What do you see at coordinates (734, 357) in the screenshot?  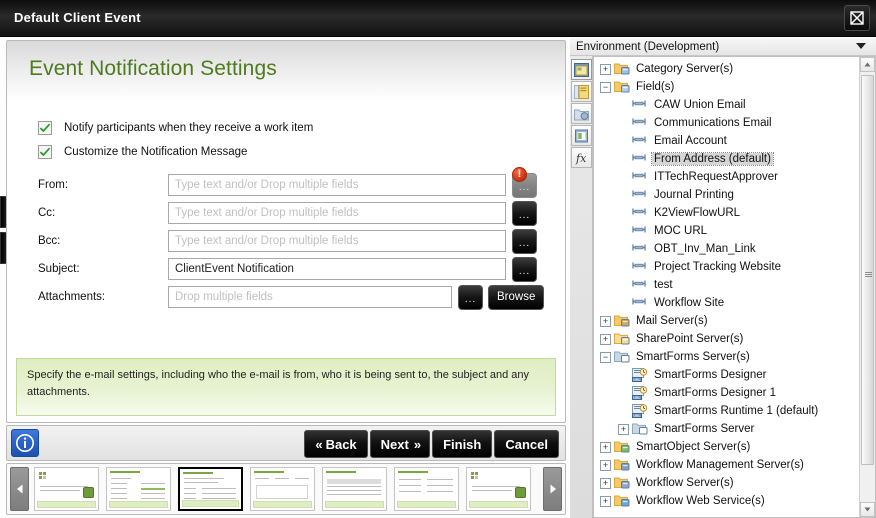 I see `tree-node: − SmartForms Server(s)` at bounding box center [734, 357].